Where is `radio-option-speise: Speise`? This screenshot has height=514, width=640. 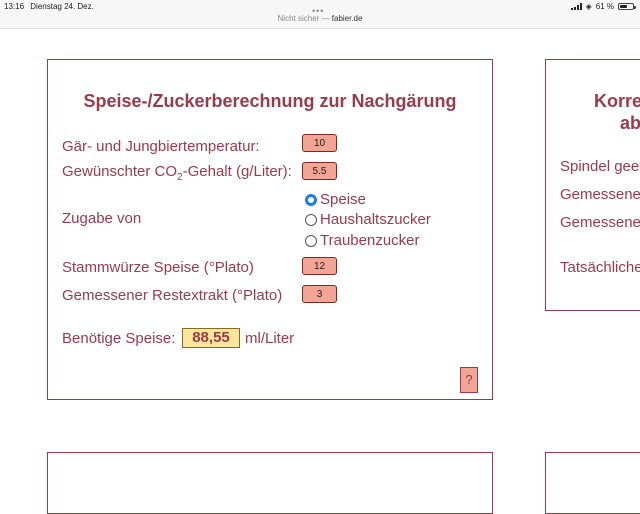
radio-option-speise: Speise is located at coordinates (335, 199).